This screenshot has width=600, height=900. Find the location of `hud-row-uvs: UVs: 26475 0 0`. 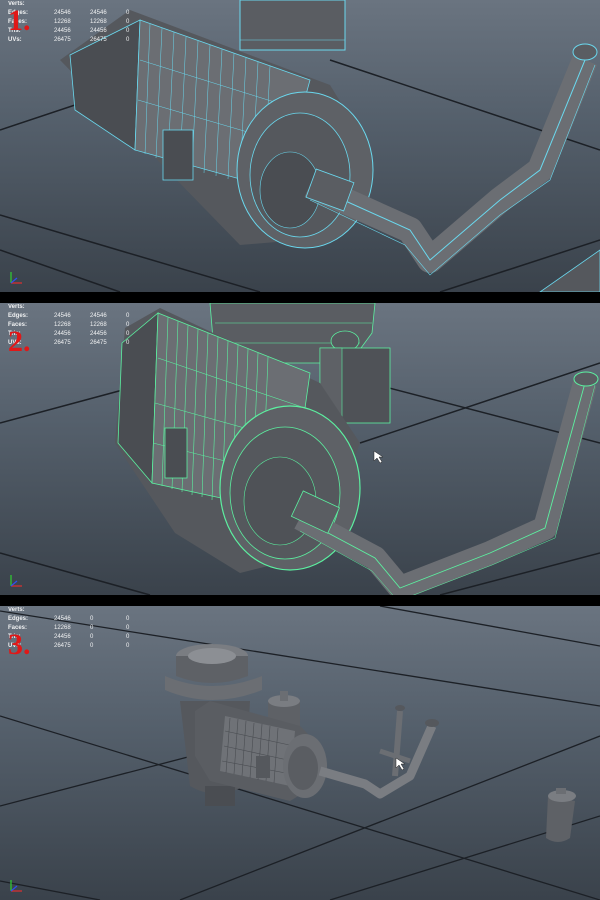

hud-row-uvs: UVs: 26475 0 0 is located at coordinates (69, 646).